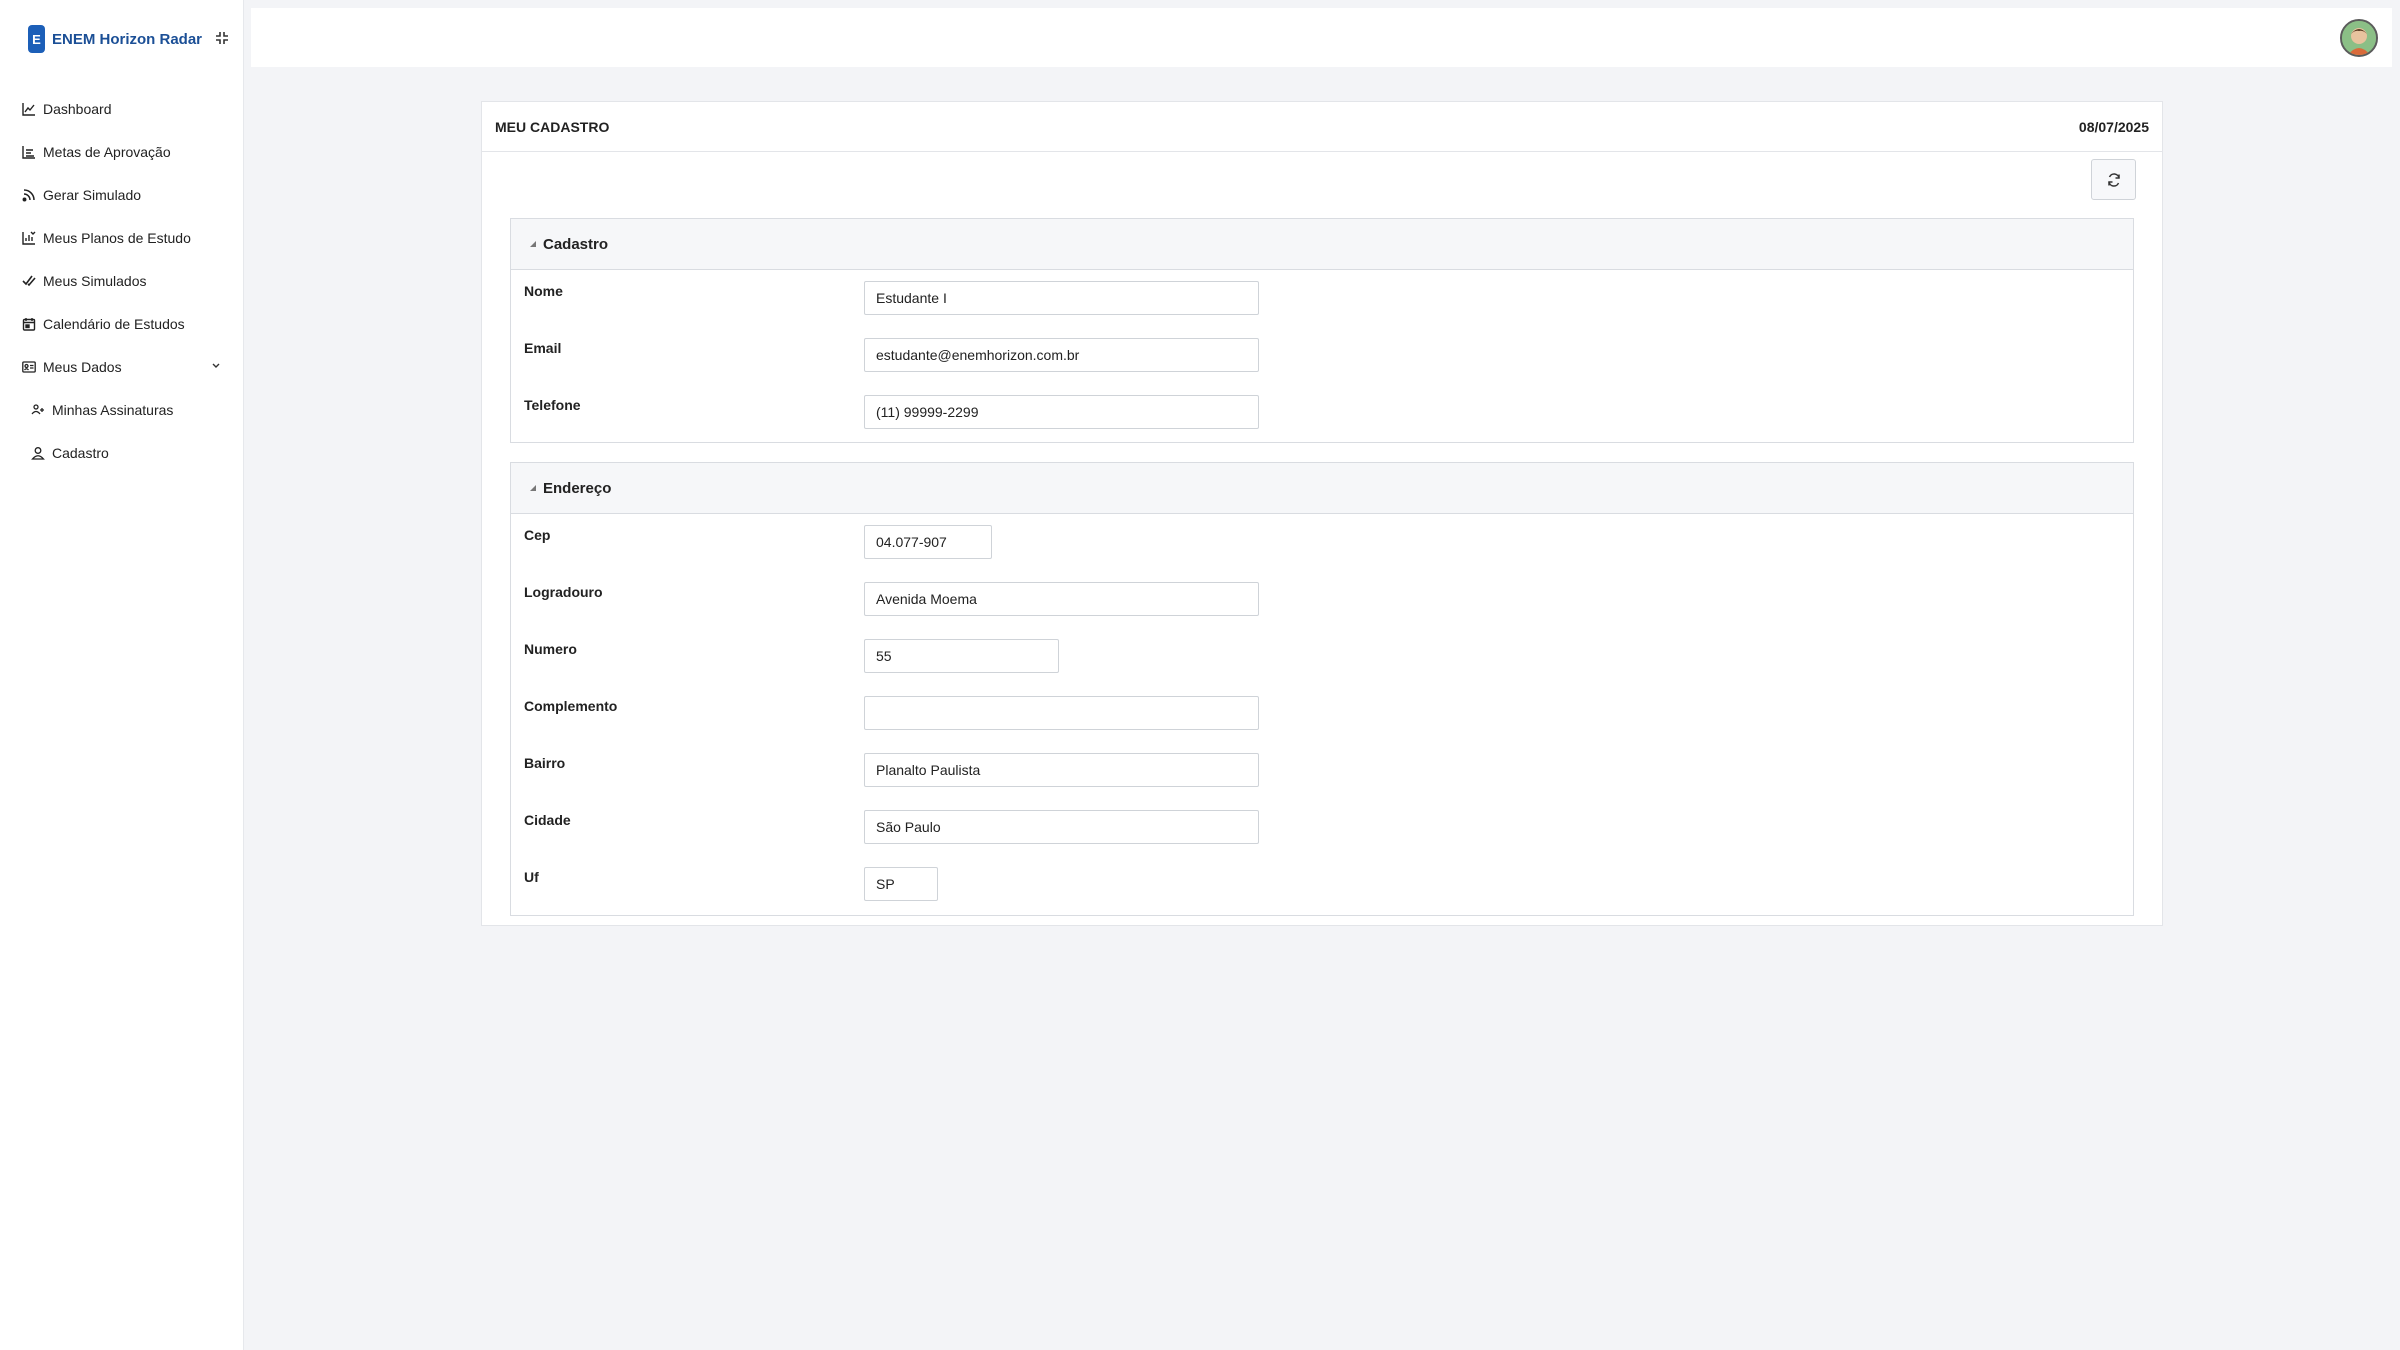 This screenshot has height=1350, width=2400. What do you see at coordinates (1061, 599) in the screenshot?
I see `logradouro-input` at bounding box center [1061, 599].